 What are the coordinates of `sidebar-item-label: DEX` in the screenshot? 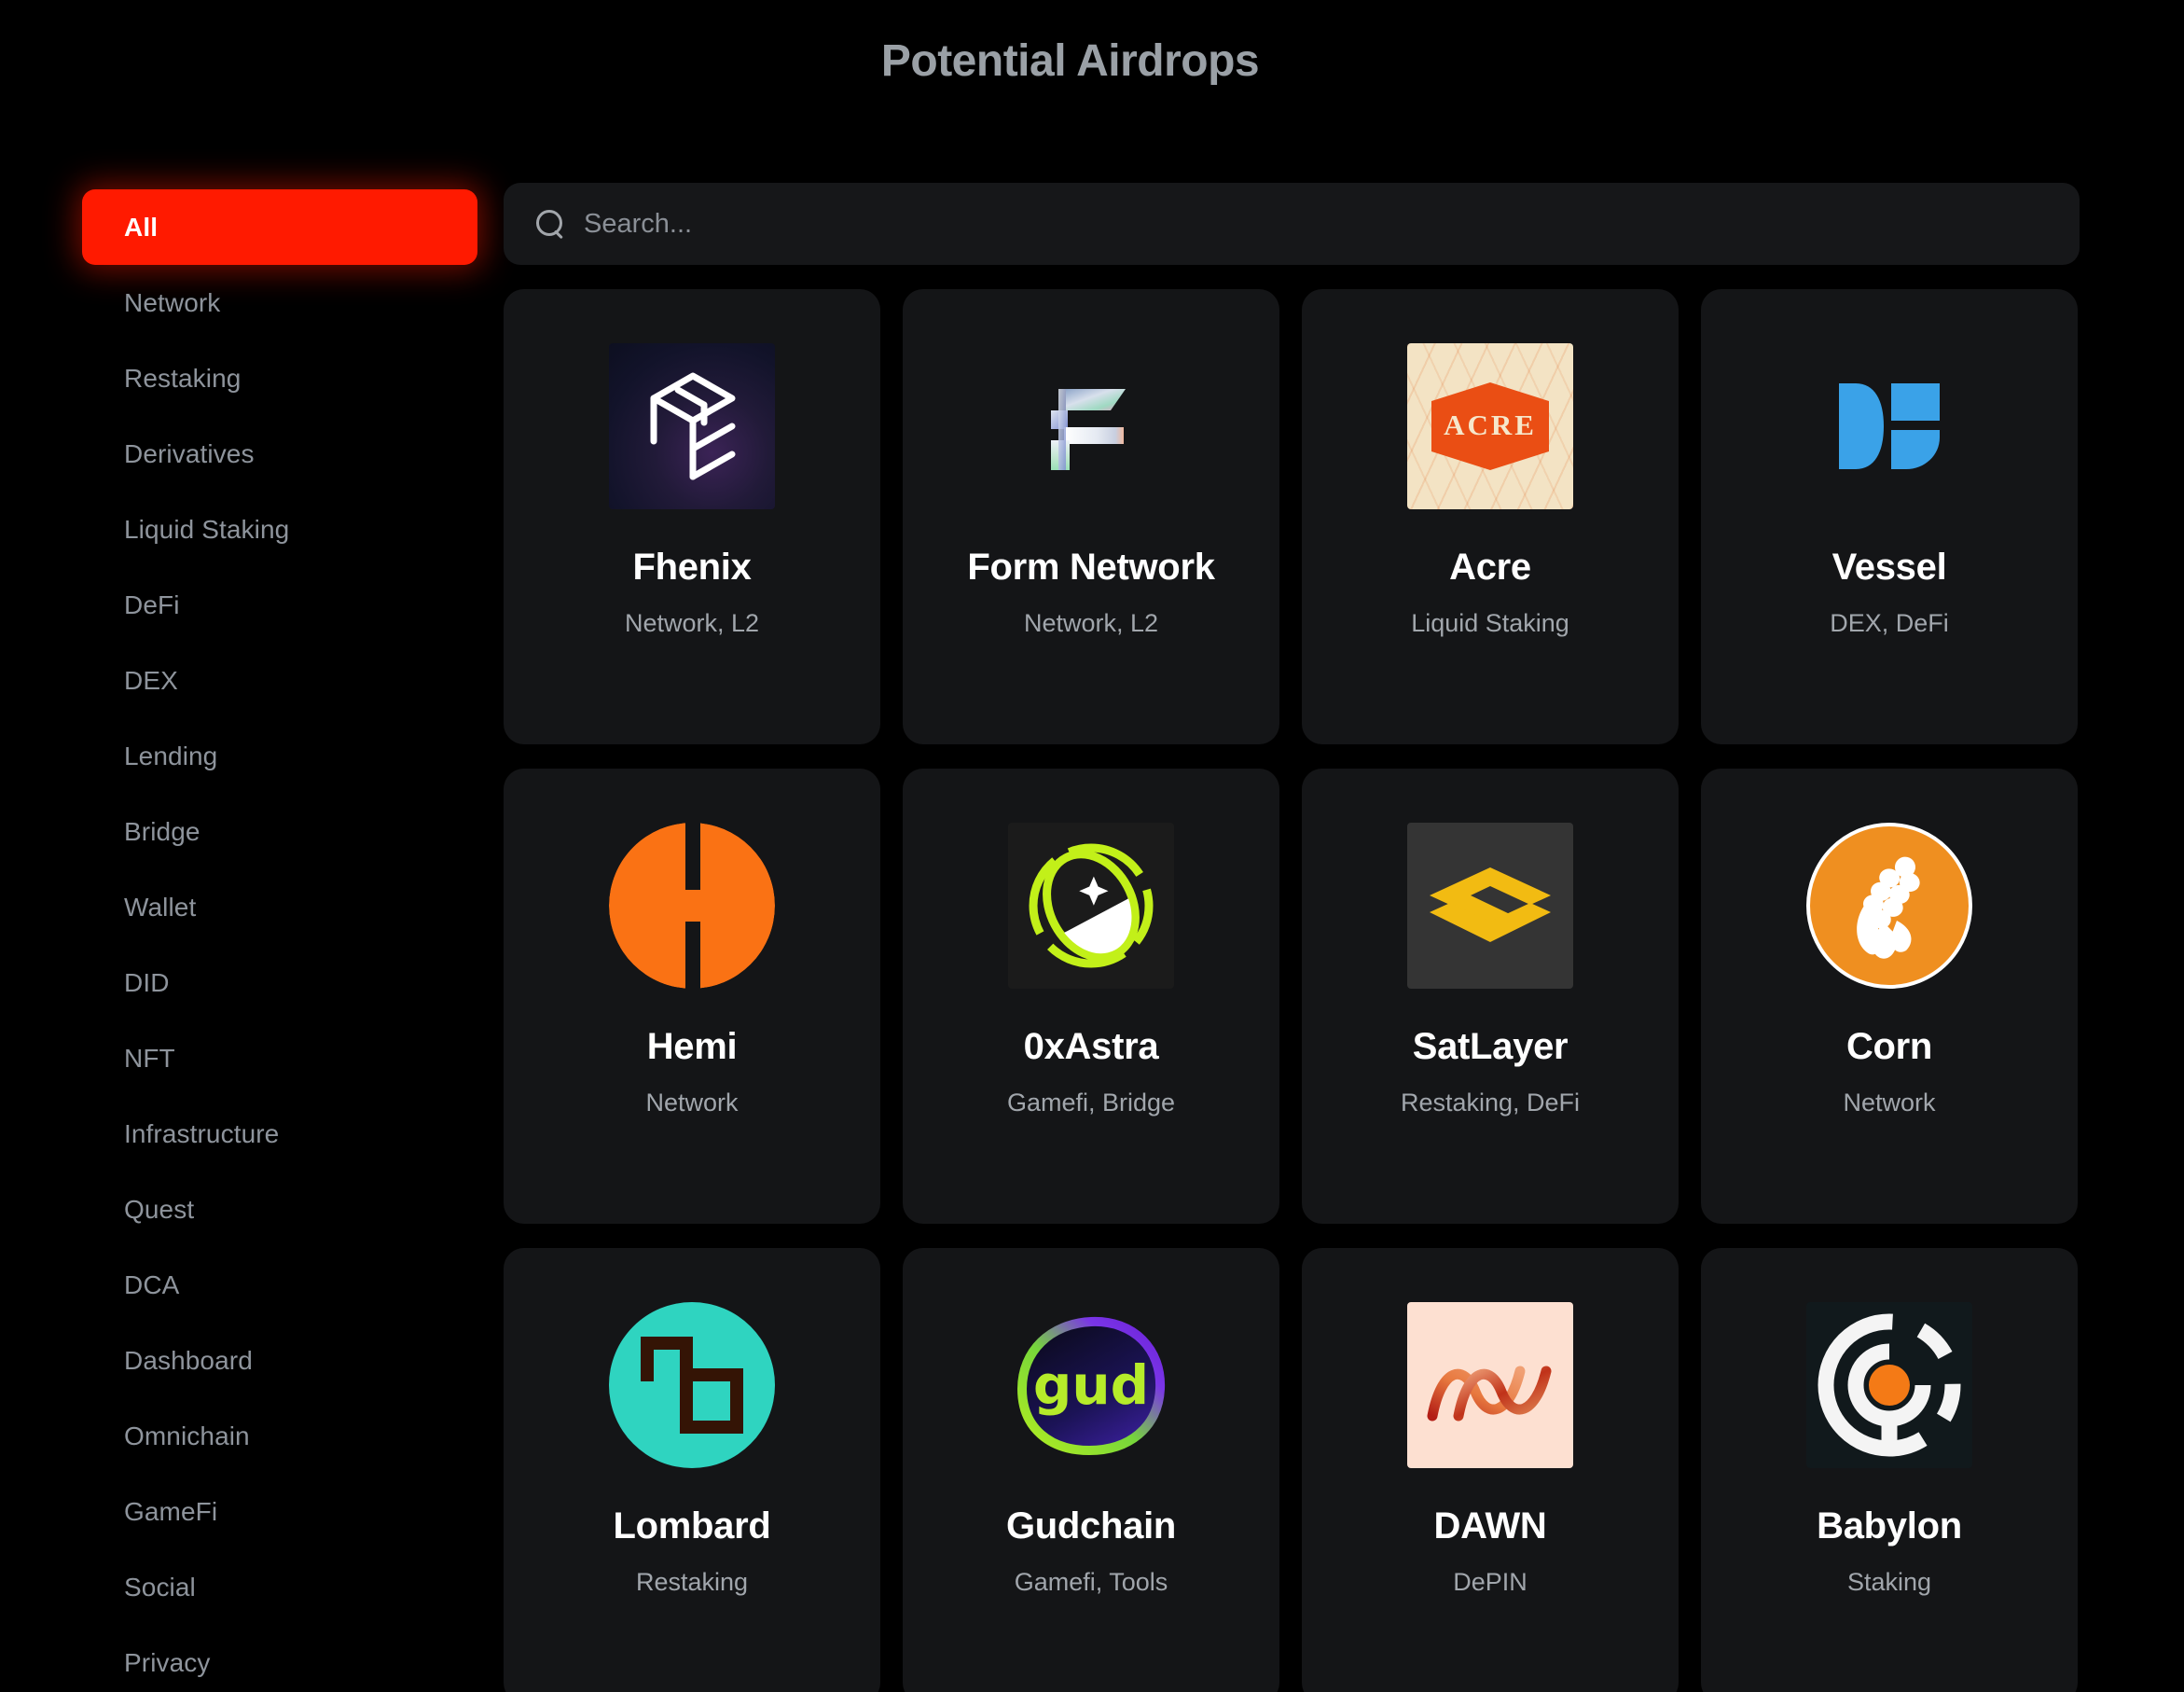 It's located at (151, 680).